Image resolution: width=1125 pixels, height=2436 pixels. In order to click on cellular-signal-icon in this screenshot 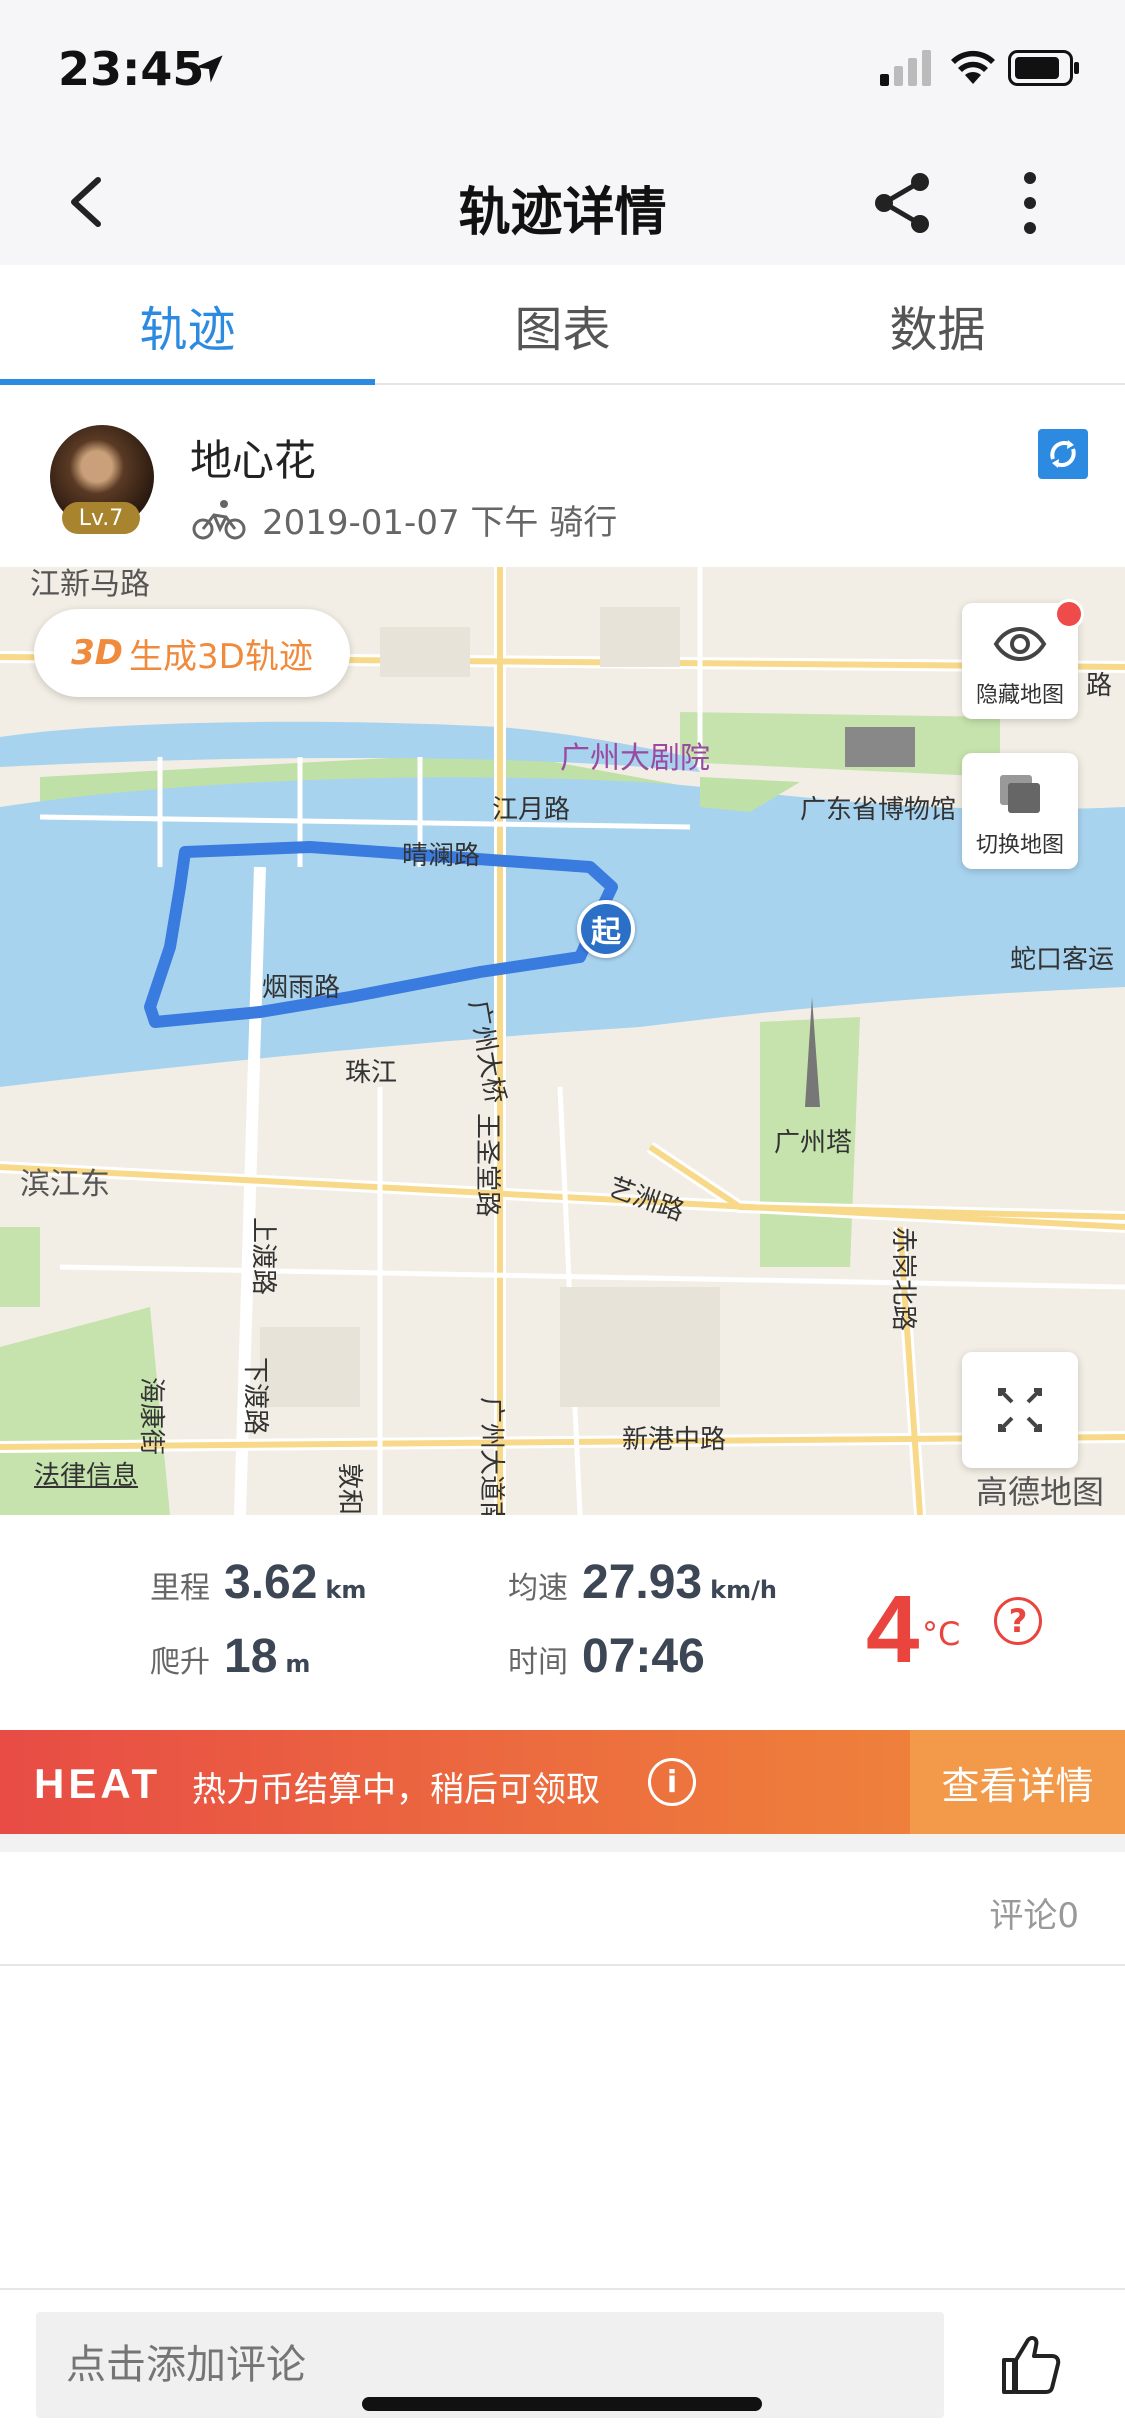, I will do `click(905, 68)`.